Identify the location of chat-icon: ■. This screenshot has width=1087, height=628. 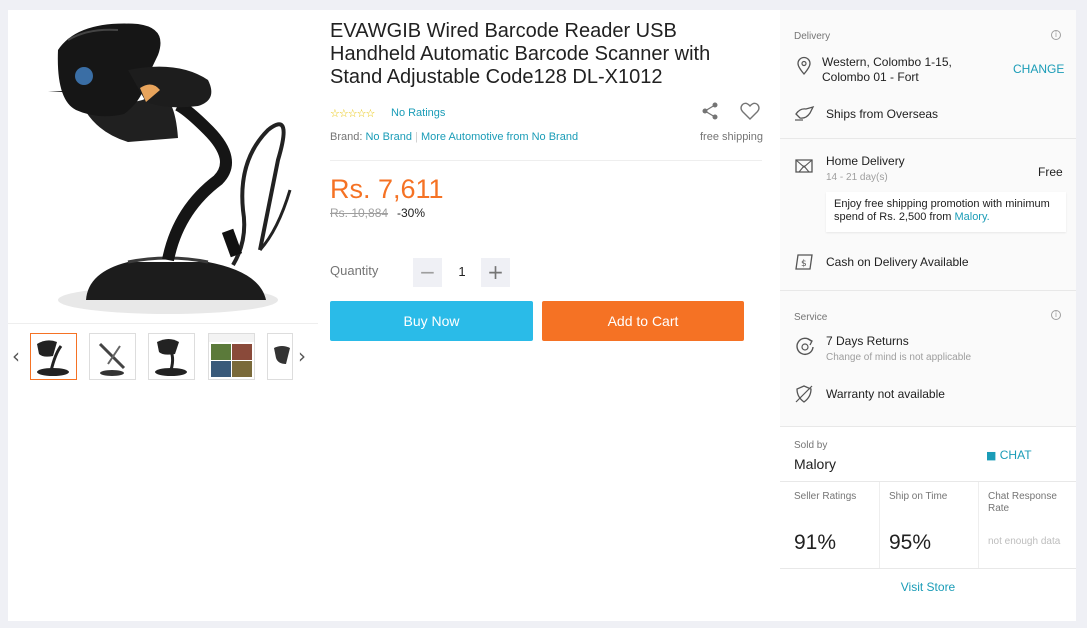
(991, 455).